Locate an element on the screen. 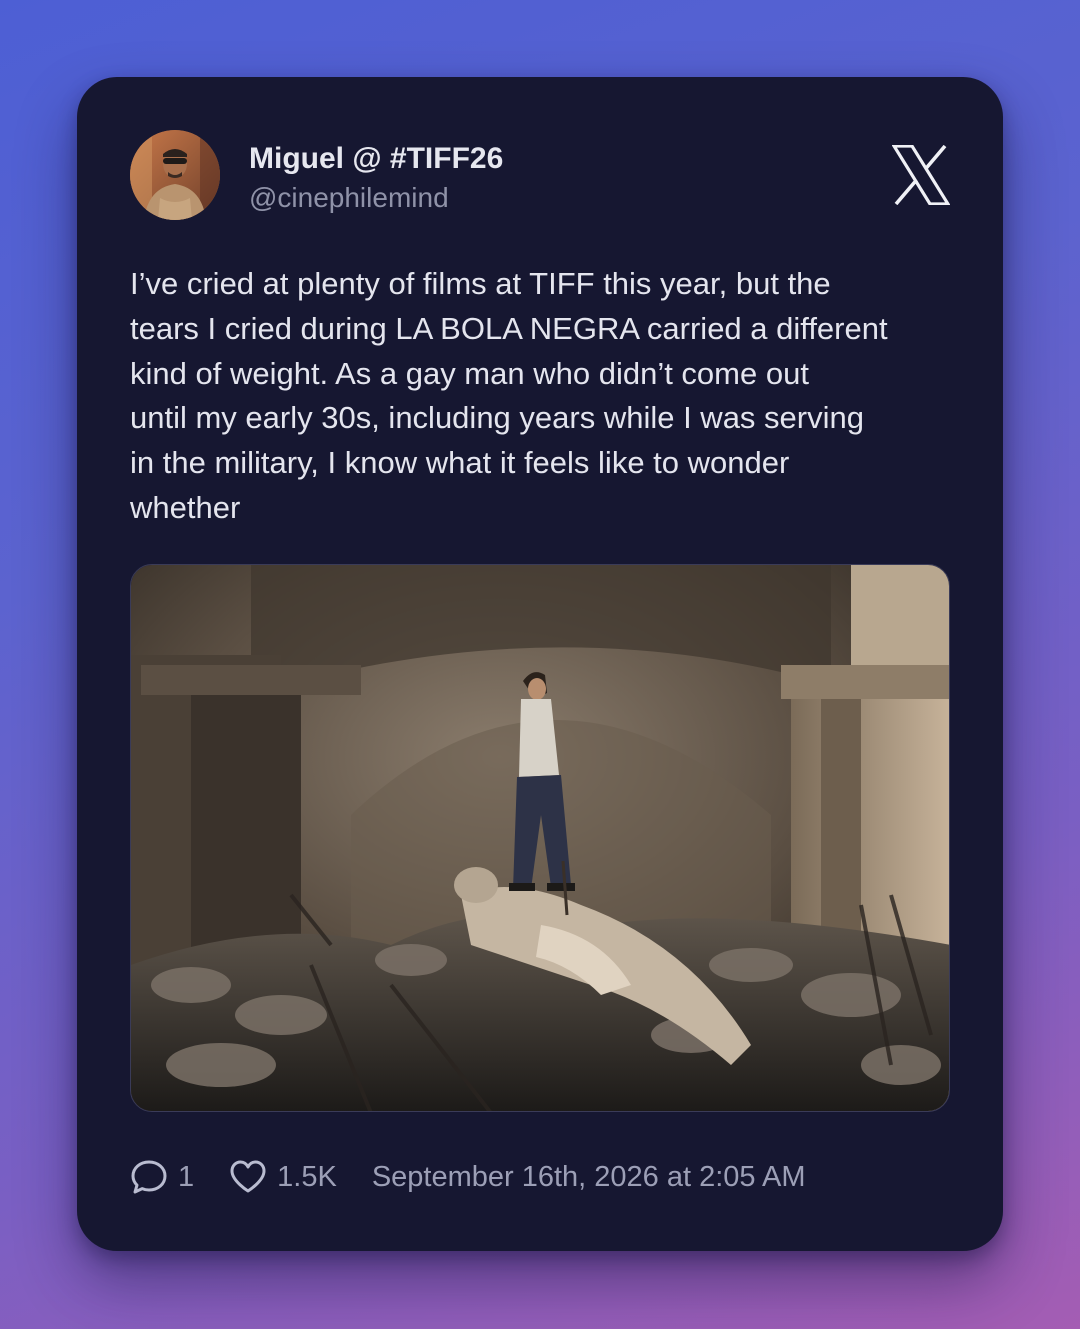 The height and width of the screenshot is (1329, 1080). avatar-photo is located at coordinates (175, 175).